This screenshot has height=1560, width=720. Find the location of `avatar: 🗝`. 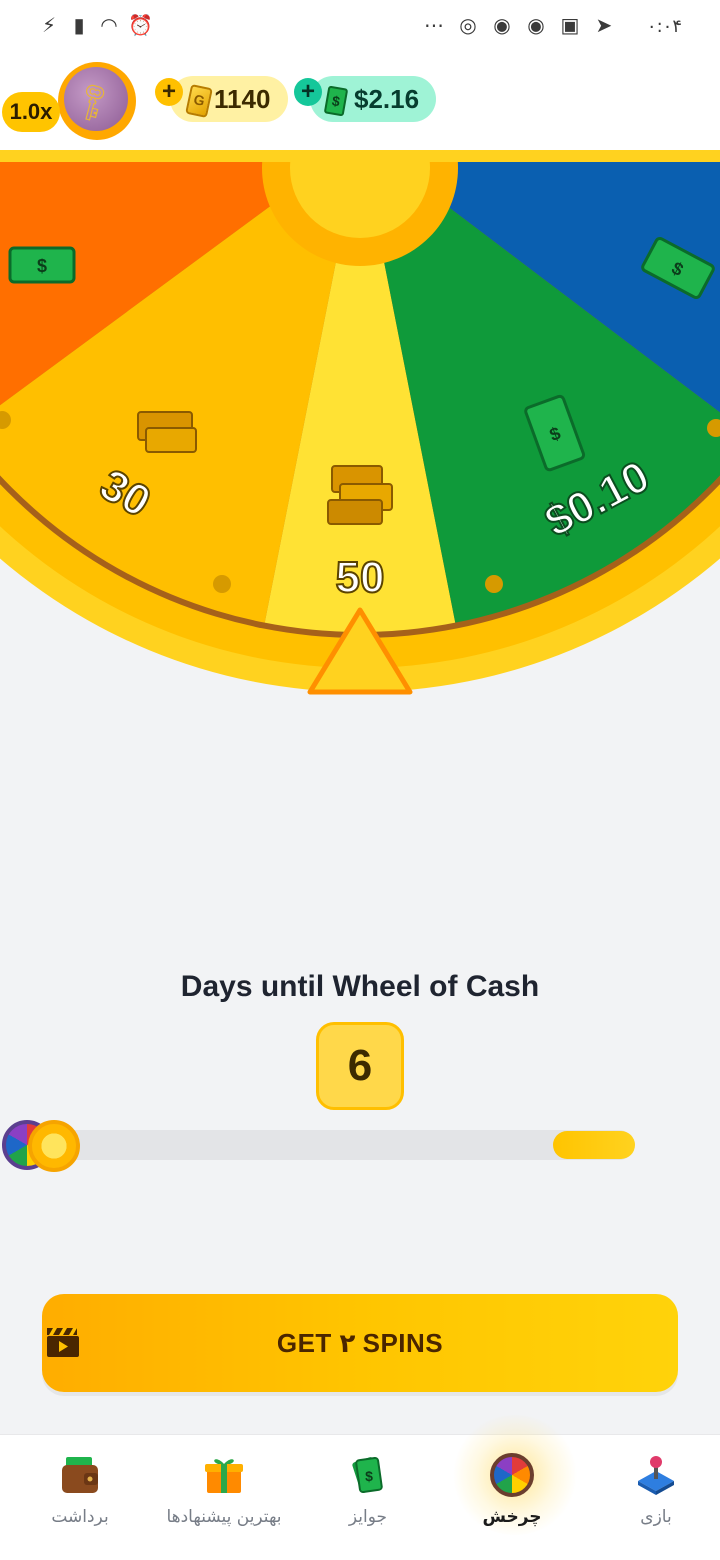

avatar: 🗝 is located at coordinates (97, 101).